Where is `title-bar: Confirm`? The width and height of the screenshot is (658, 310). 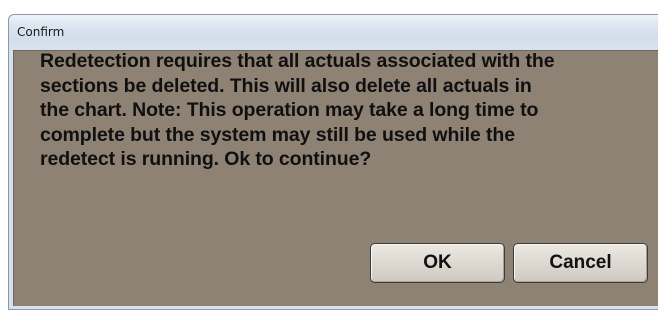
title-bar: Confirm is located at coordinates (333, 32).